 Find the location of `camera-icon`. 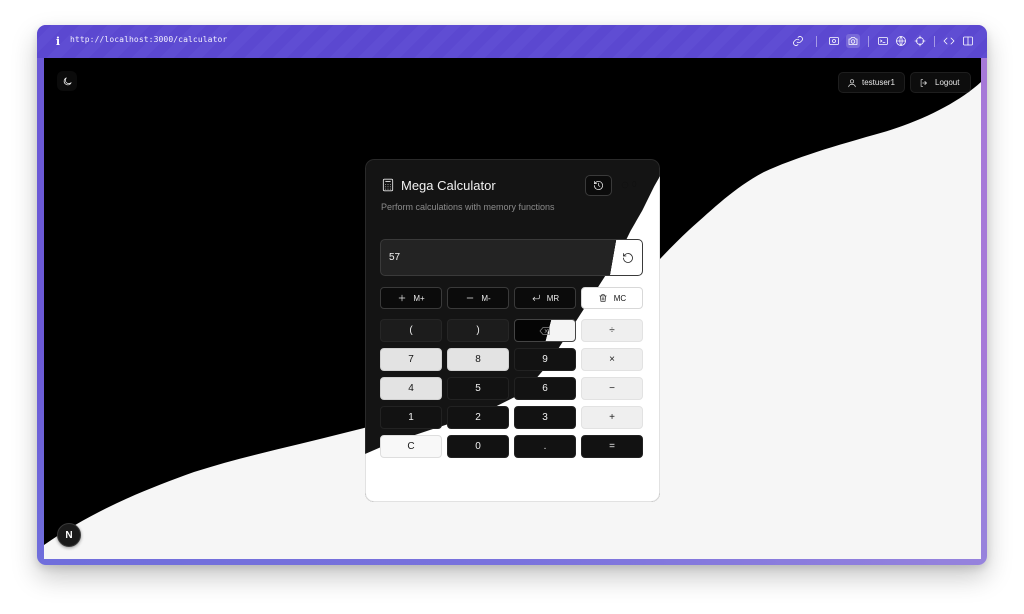

camera-icon is located at coordinates (853, 41).